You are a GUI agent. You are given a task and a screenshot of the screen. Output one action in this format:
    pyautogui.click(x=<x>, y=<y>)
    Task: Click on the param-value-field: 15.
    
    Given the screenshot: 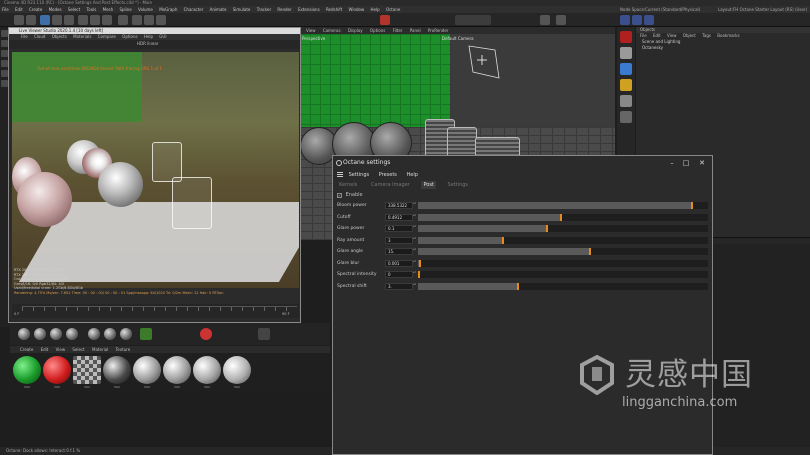 What is the action you would take?
    pyautogui.click(x=399, y=251)
    